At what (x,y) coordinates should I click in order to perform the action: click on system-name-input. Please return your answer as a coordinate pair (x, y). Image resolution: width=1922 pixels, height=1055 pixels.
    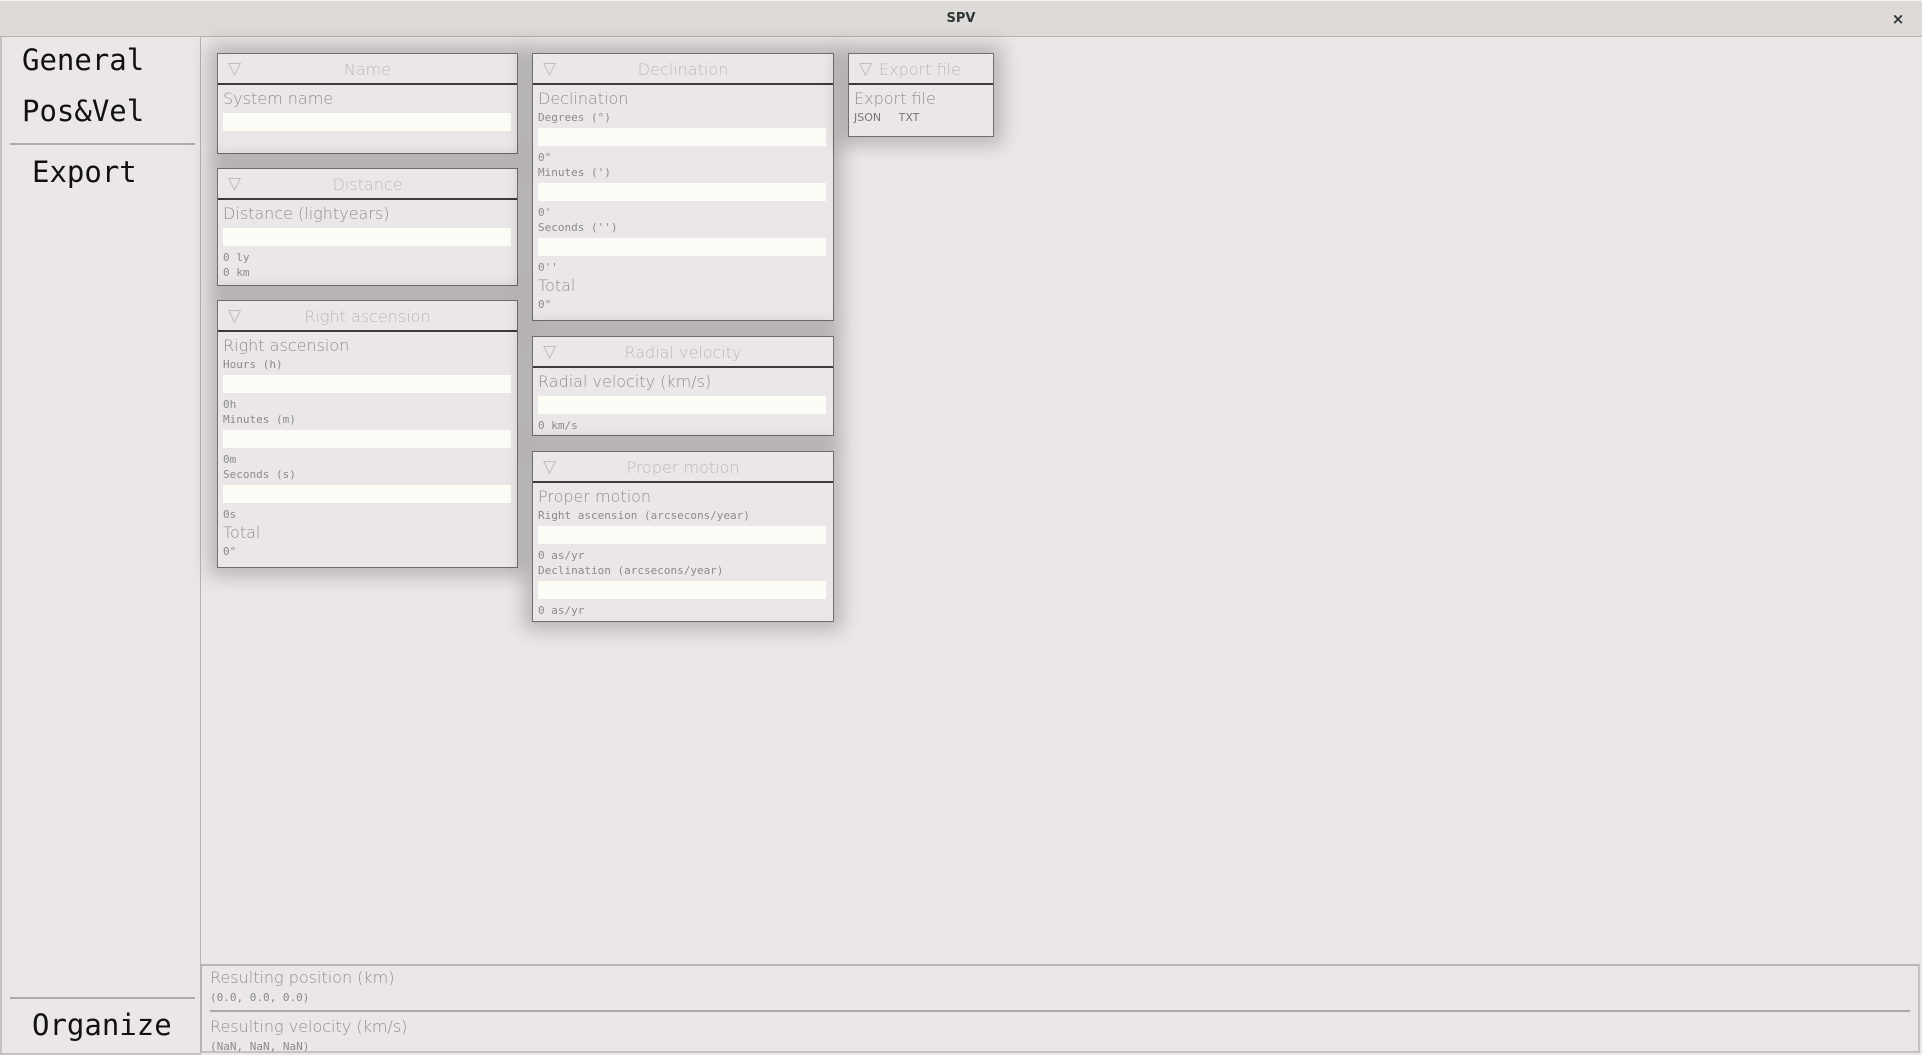
    Looking at the image, I should click on (367, 122).